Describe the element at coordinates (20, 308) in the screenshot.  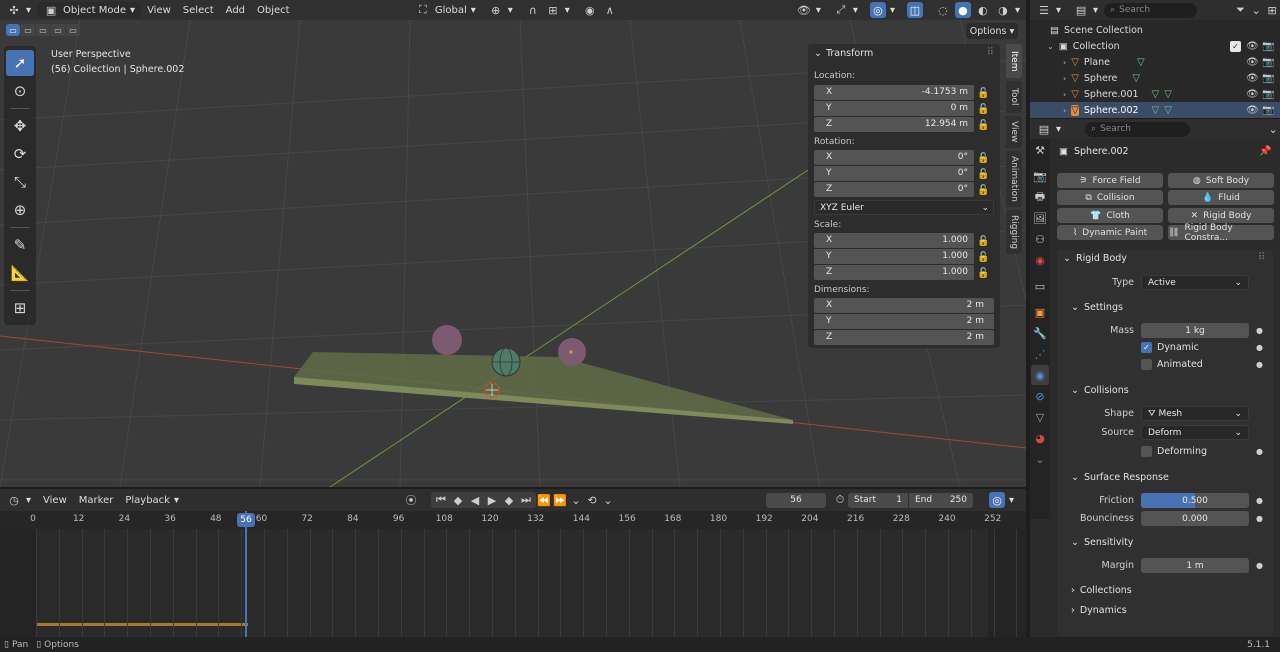
I see `add-cube-tool: ⊞` at that location.